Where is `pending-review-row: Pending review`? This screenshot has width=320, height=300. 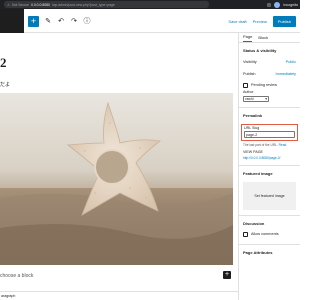 pending-review-row: Pending review is located at coordinates (269, 85).